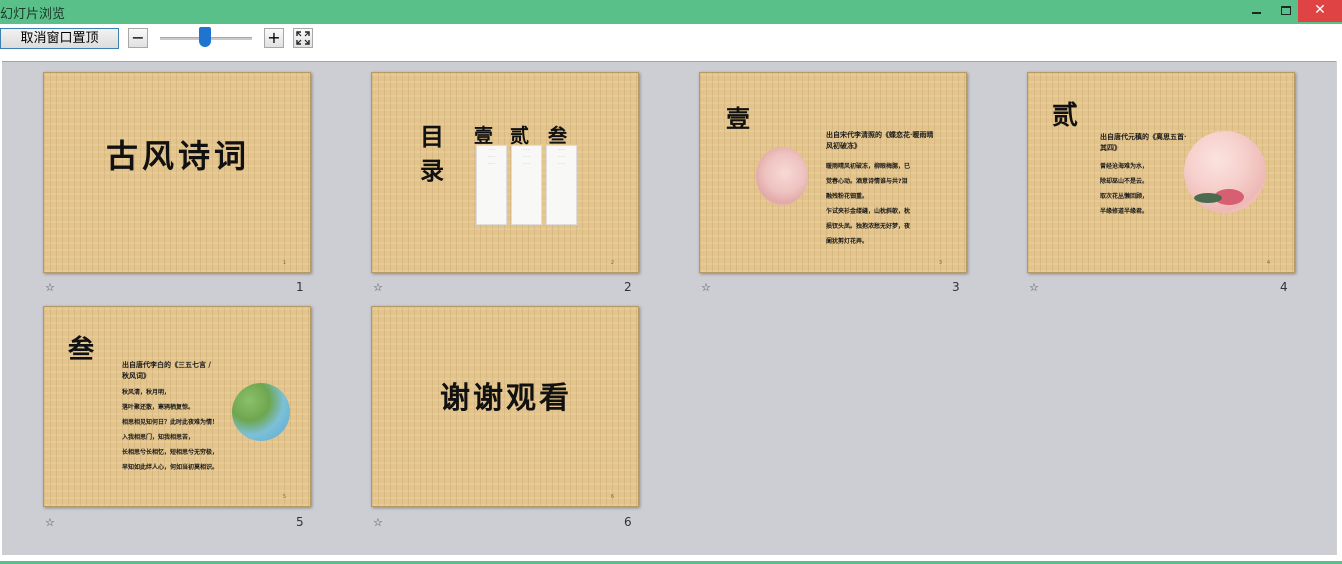 The width and height of the screenshot is (1342, 564). I want to click on slide-heading: 壹, so click(738, 118).